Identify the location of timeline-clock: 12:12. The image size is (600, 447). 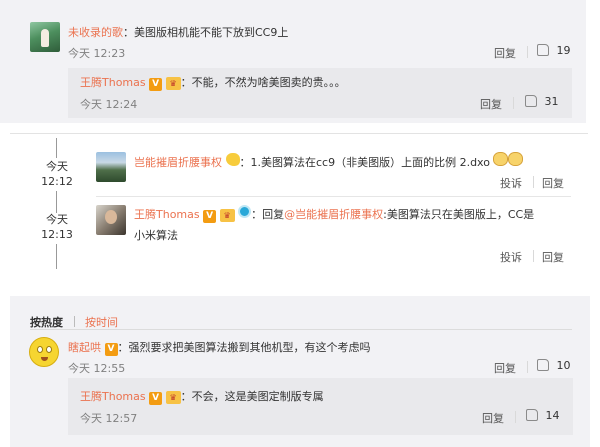
(57, 181).